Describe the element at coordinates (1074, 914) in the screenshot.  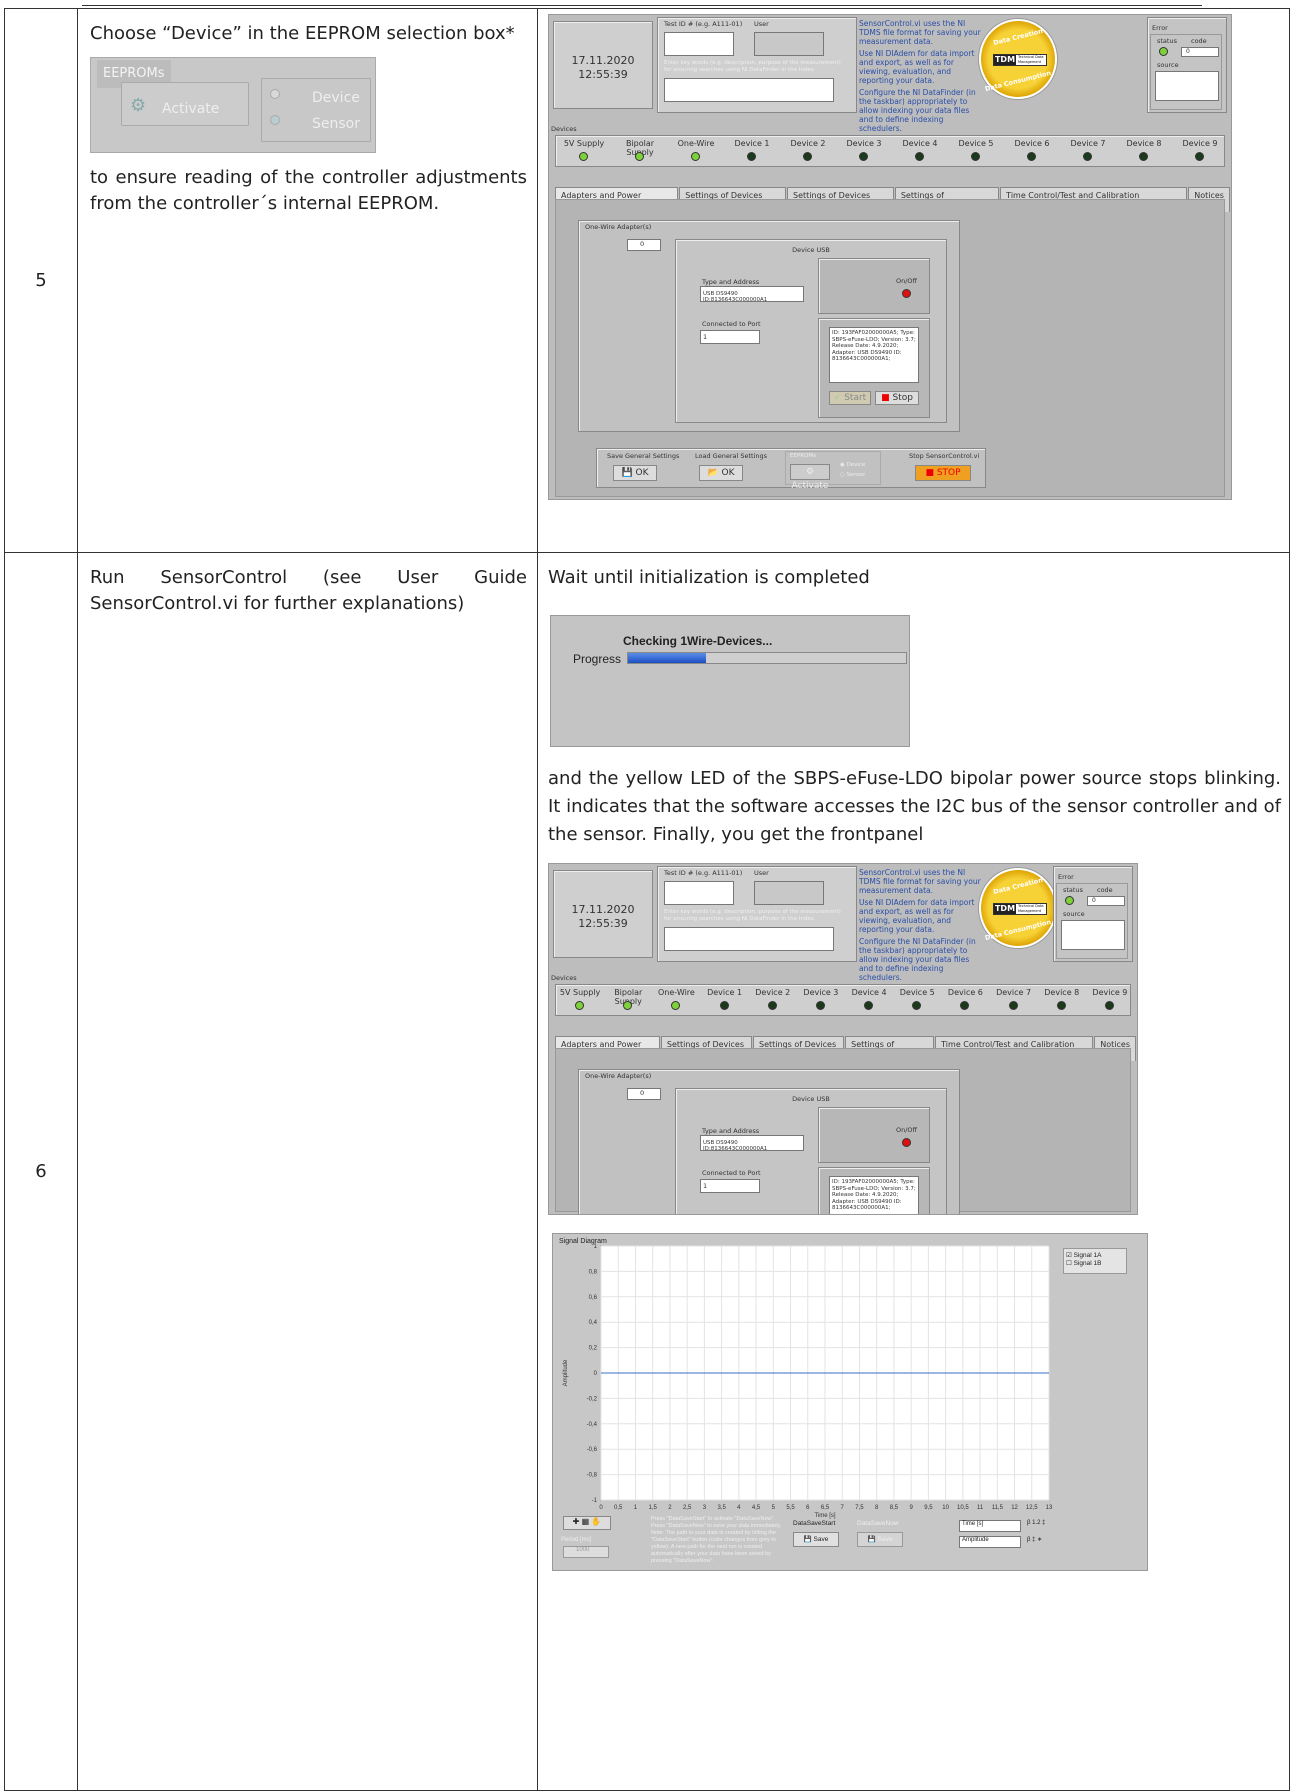
I see `error-source-label: source` at that location.